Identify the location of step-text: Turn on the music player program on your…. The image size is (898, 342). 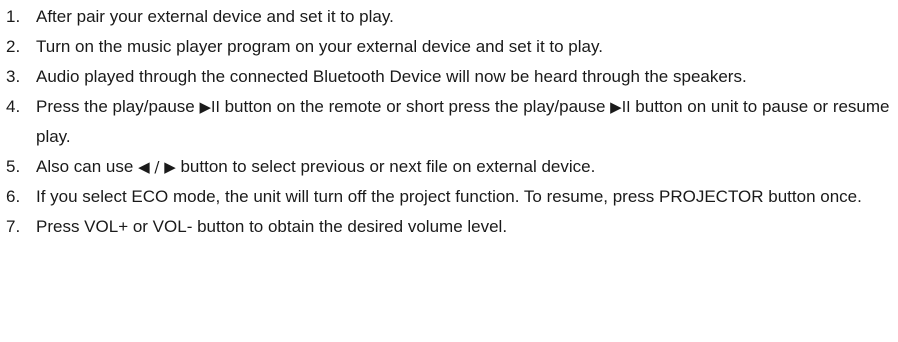
(319, 46).